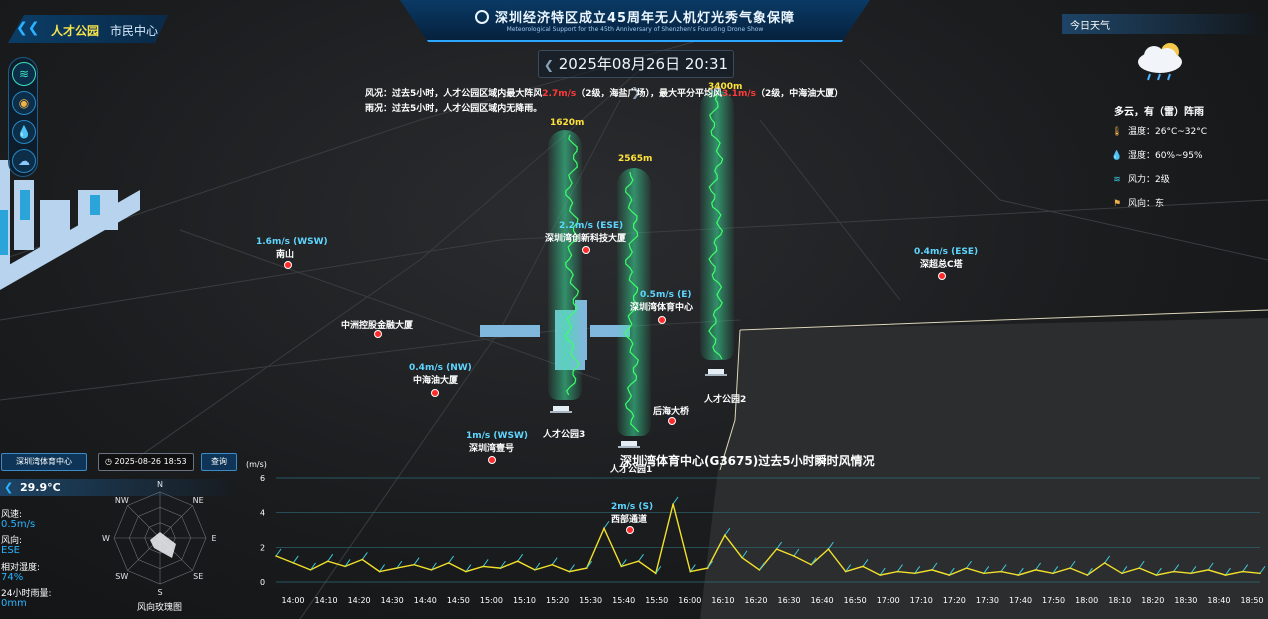 The image size is (1268, 619). What do you see at coordinates (44, 462) in the screenshot?
I see `station-select-button: 深圳湾体育中心` at bounding box center [44, 462].